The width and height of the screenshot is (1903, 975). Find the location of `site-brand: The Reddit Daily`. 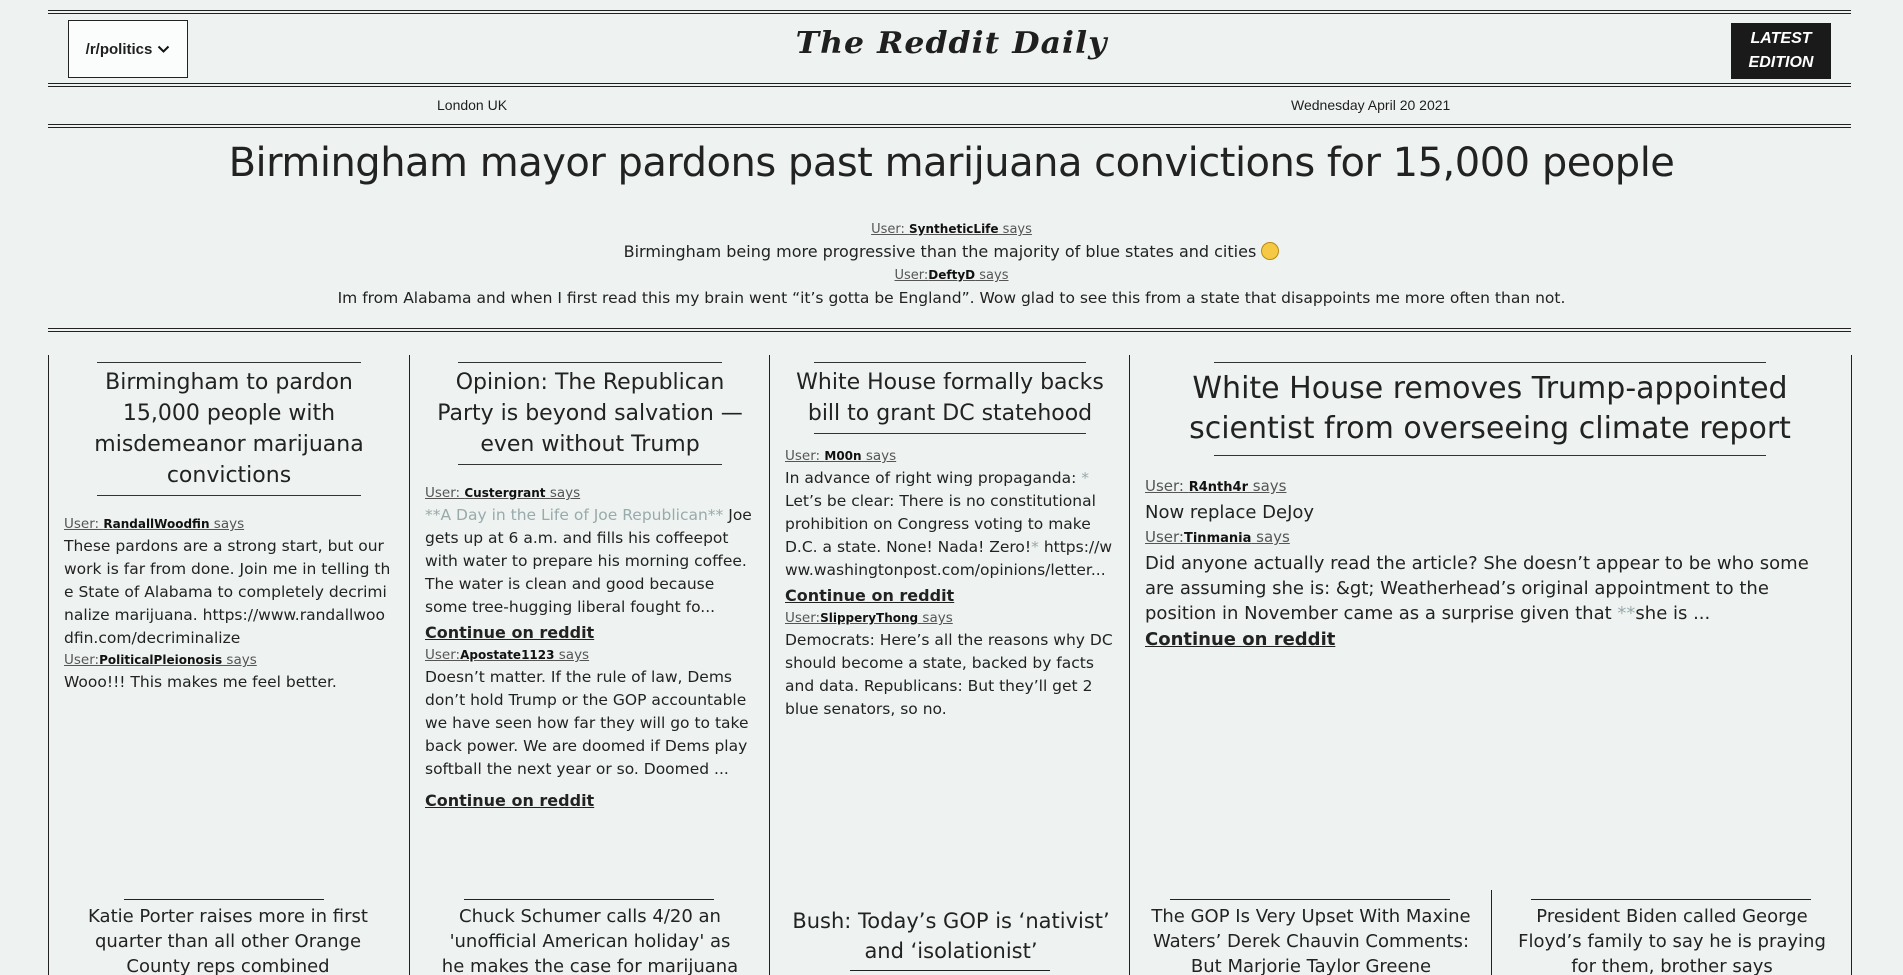

site-brand: The Reddit Daily is located at coordinates (951, 43).